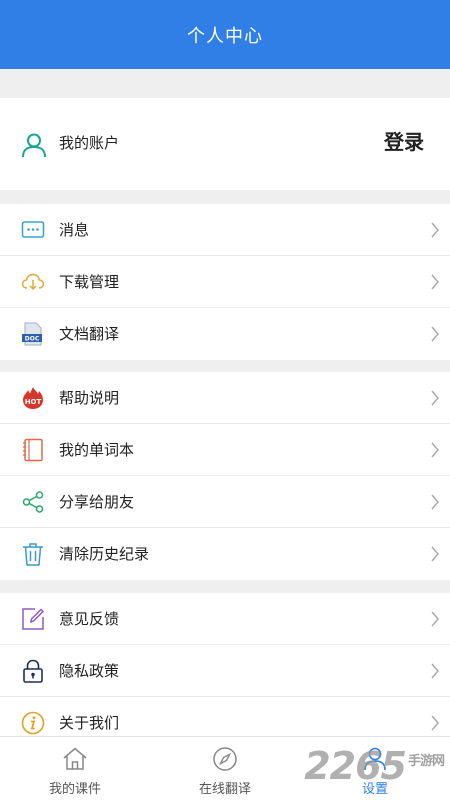 The image size is (450, 800). I want to click on app-header: 个人中心, so click(225, 34).